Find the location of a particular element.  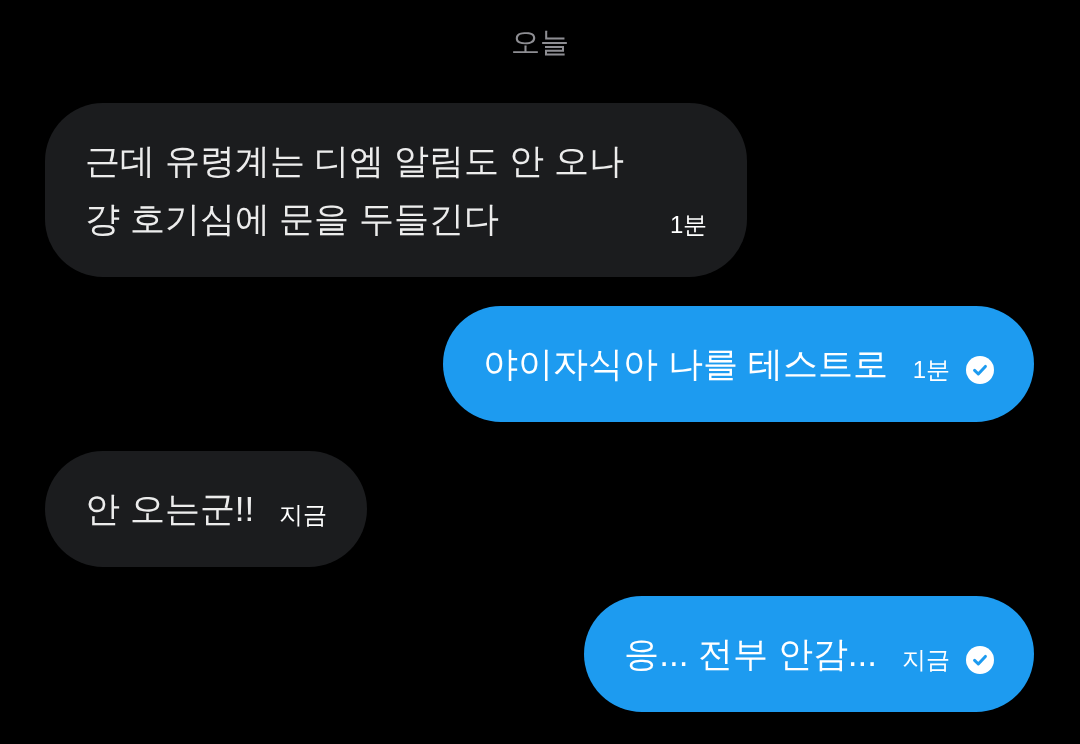

message-text: 야이자식아 나를 테스트로 is located at coordinates (685, 364).